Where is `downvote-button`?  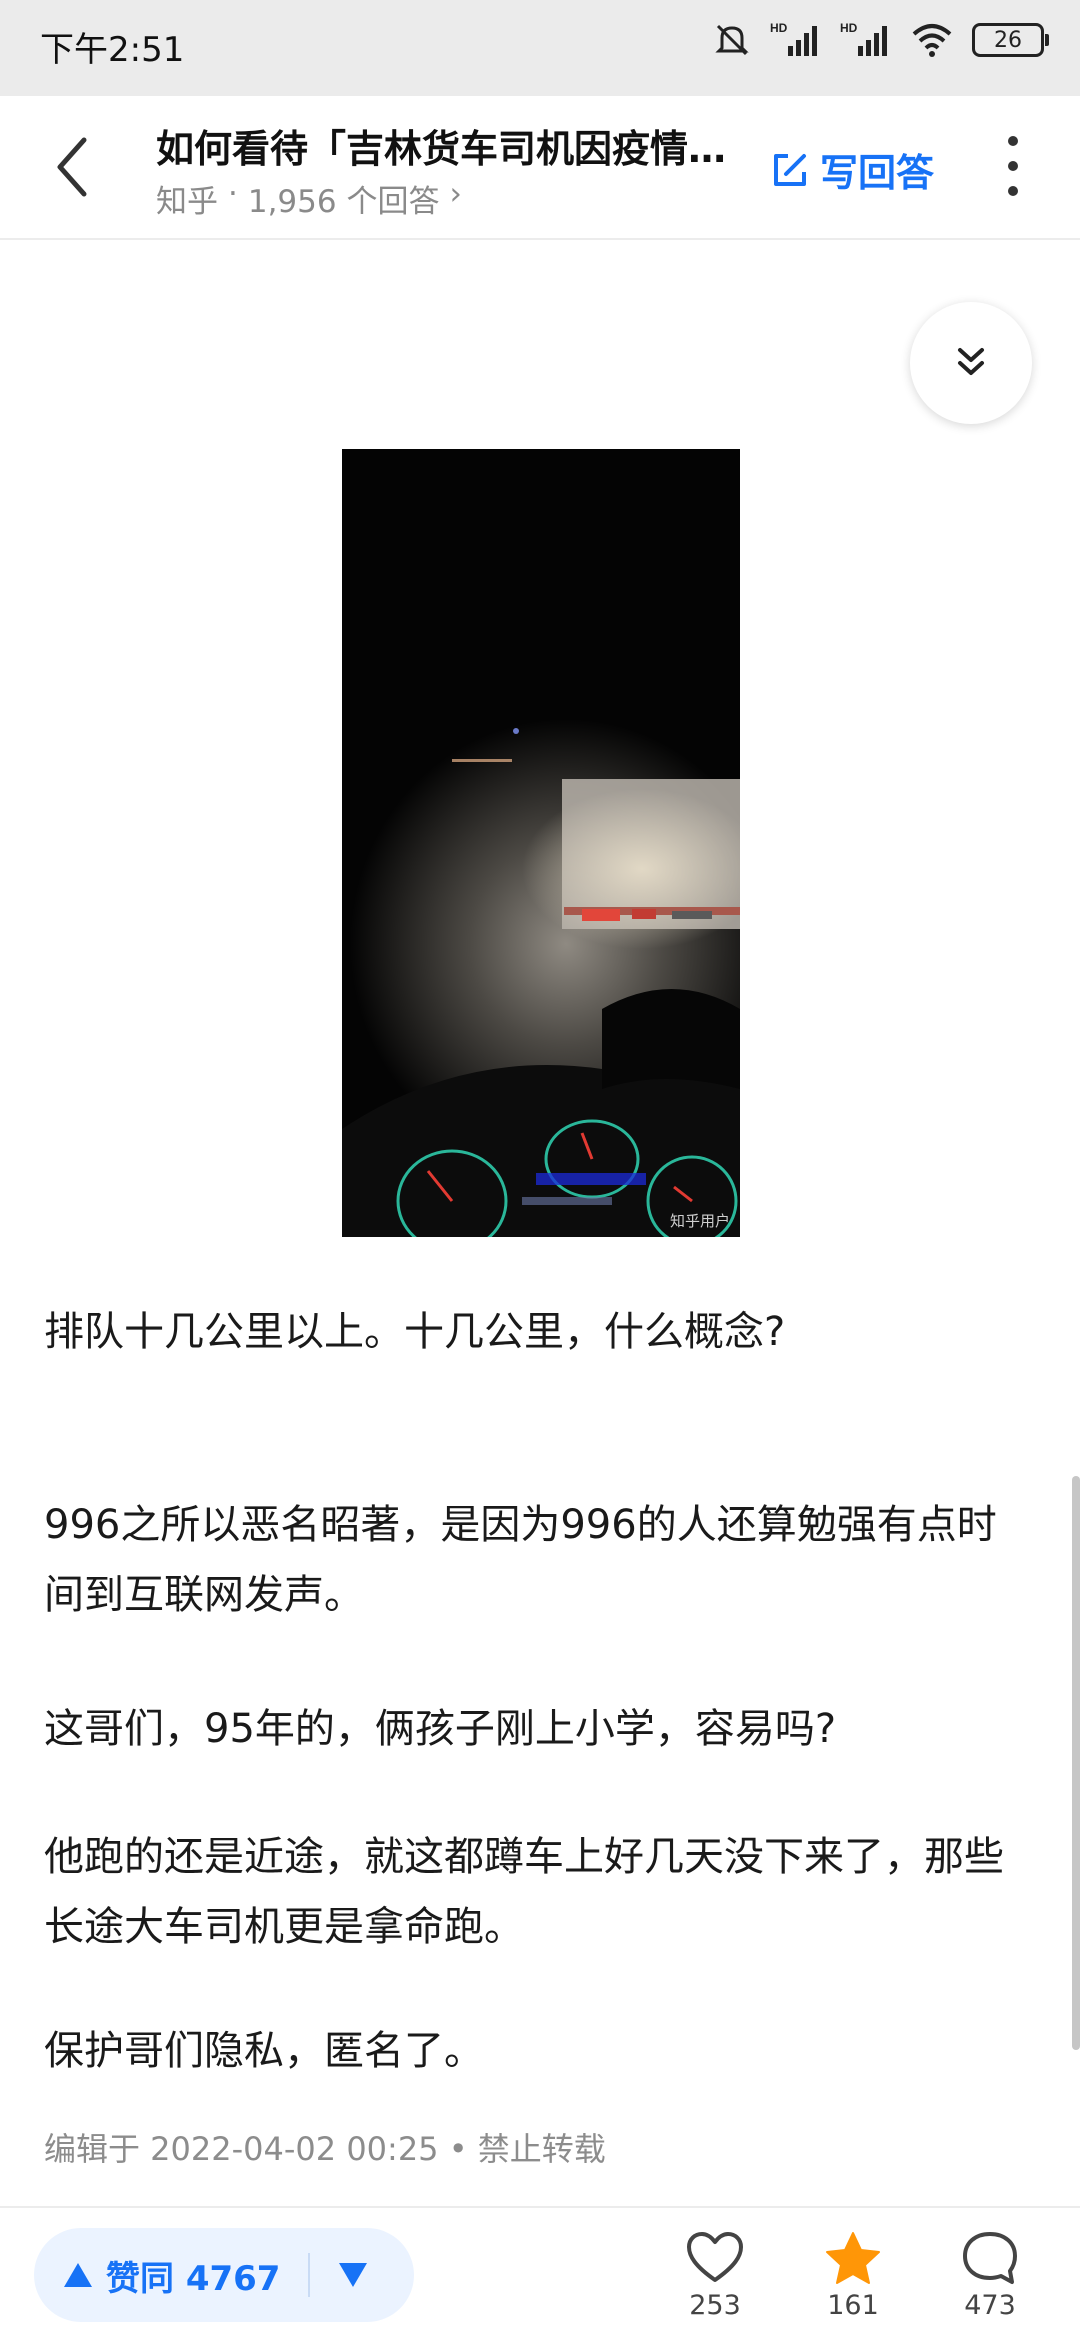 downvote-button is located at coordinates (353, 2275).